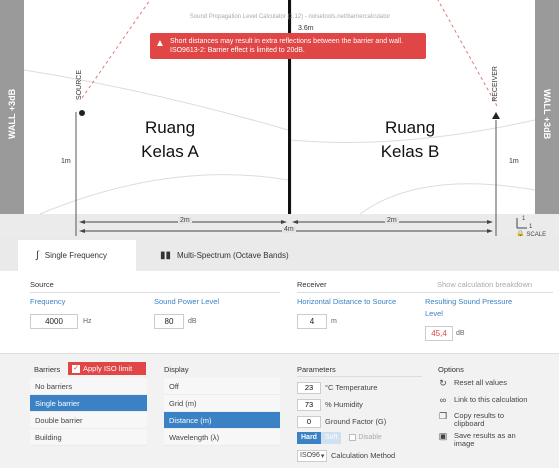 The width and height of the screenshot is (559, 468). Describe the element at coordinates (370, 437) in the screenshot. I see `disable-label: Disable` at that location.